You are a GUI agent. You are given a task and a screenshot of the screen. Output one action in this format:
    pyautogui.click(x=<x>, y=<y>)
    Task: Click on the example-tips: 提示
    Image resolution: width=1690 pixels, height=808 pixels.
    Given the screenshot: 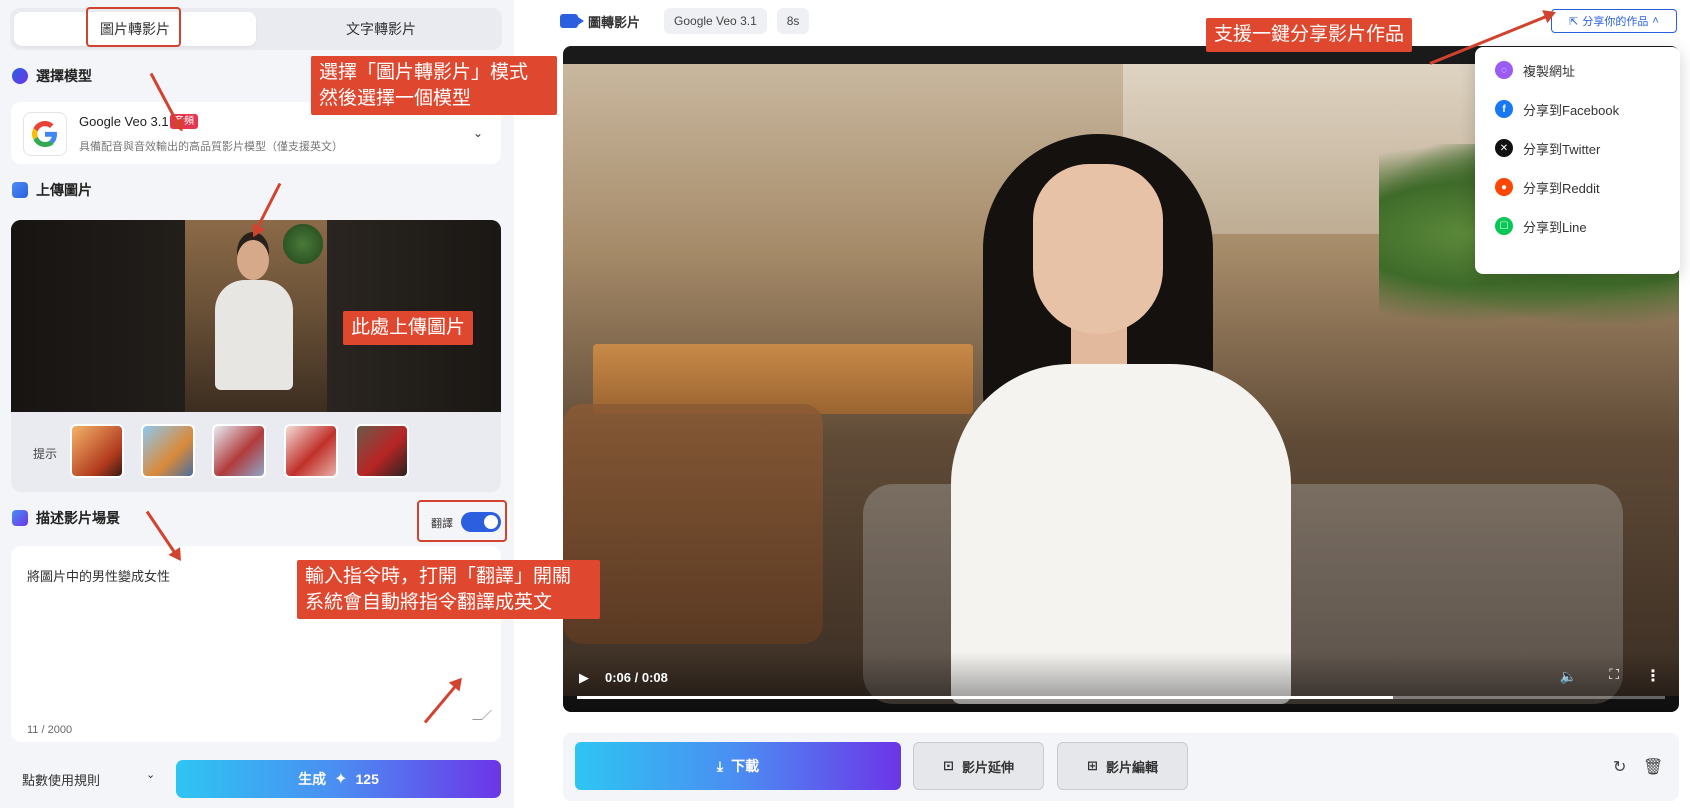 What is the action you would take?
    pyautogui.click(x=256, y=452)
    